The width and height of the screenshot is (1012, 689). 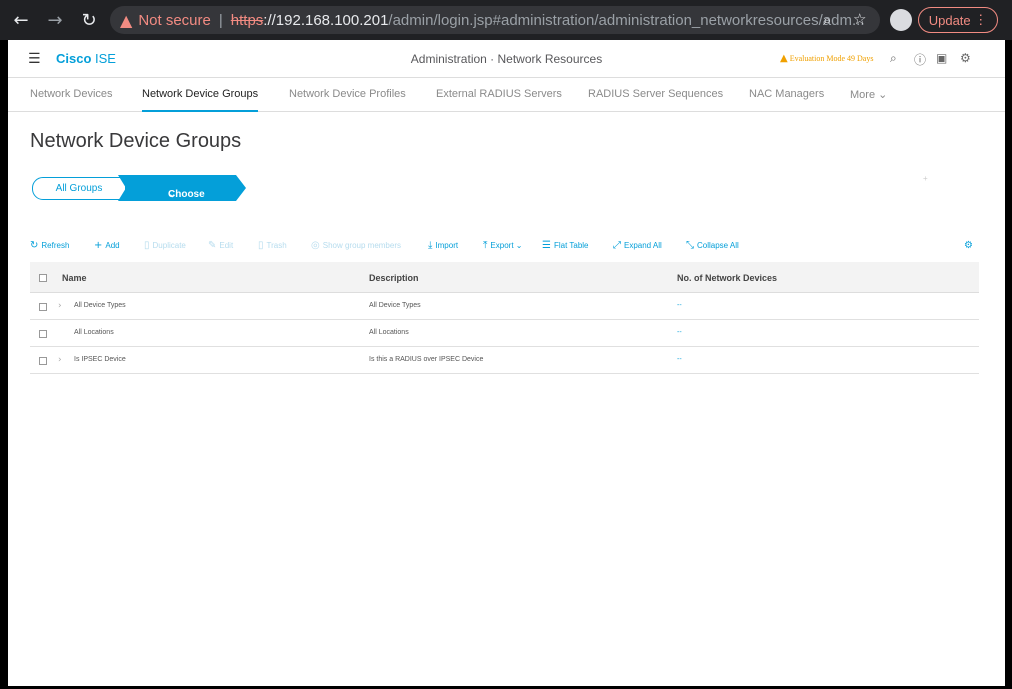 I want to click on tab-nac-managers: NAC Managers, so click(x=786, y=94).